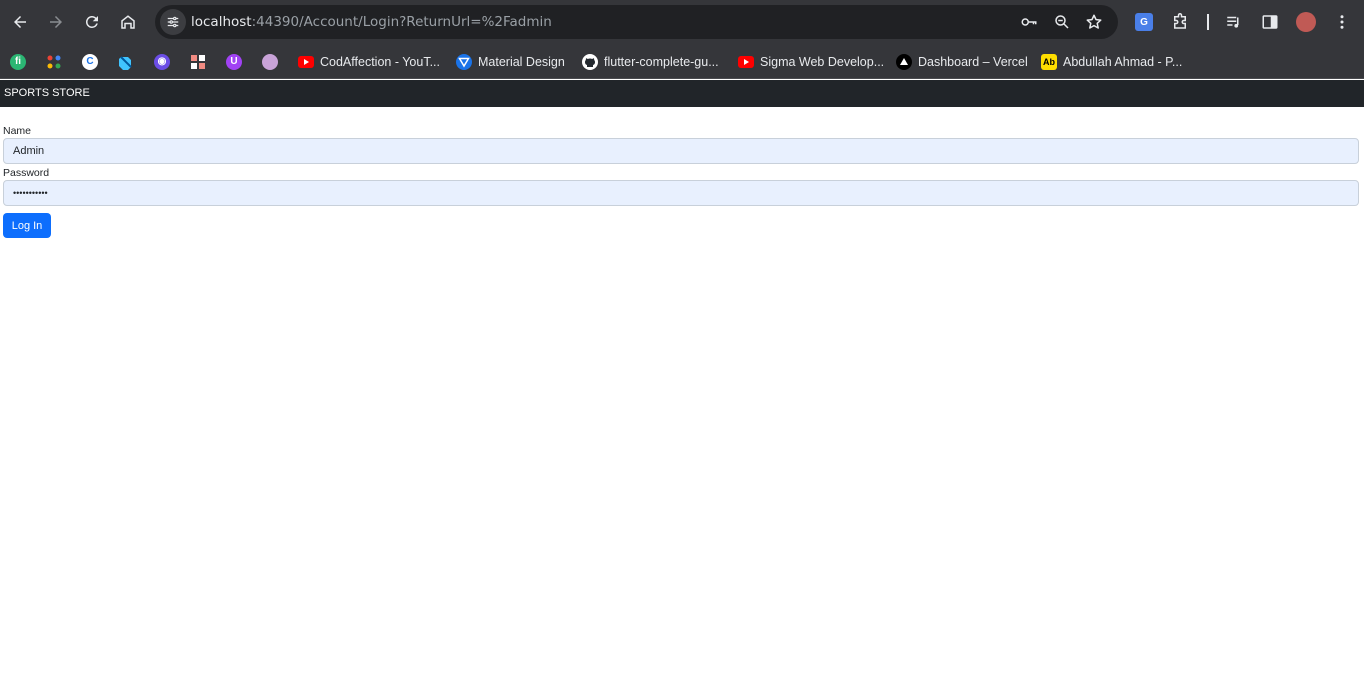  I want to click on url-path: :44390/Account/Login?ReturnUrl=%2Fadmin, so click(401, 22).